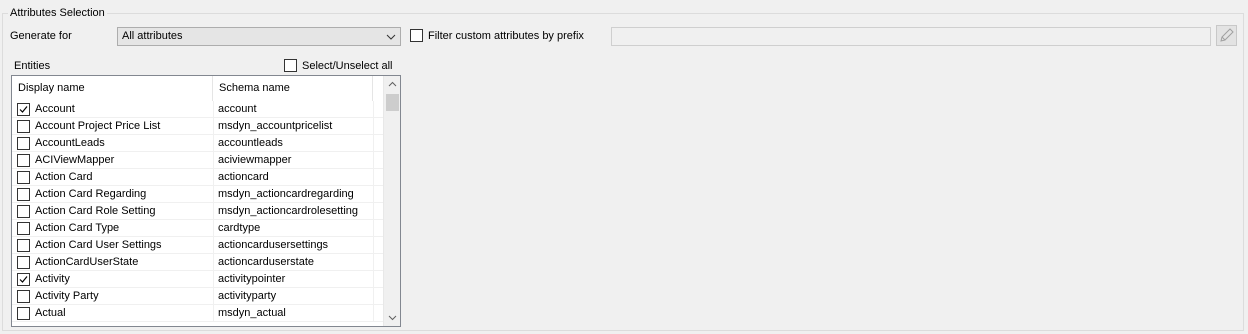 The height and width of the screenshot is (334, 1248). I want to click on select-all-checkbox, so click(290, 65).